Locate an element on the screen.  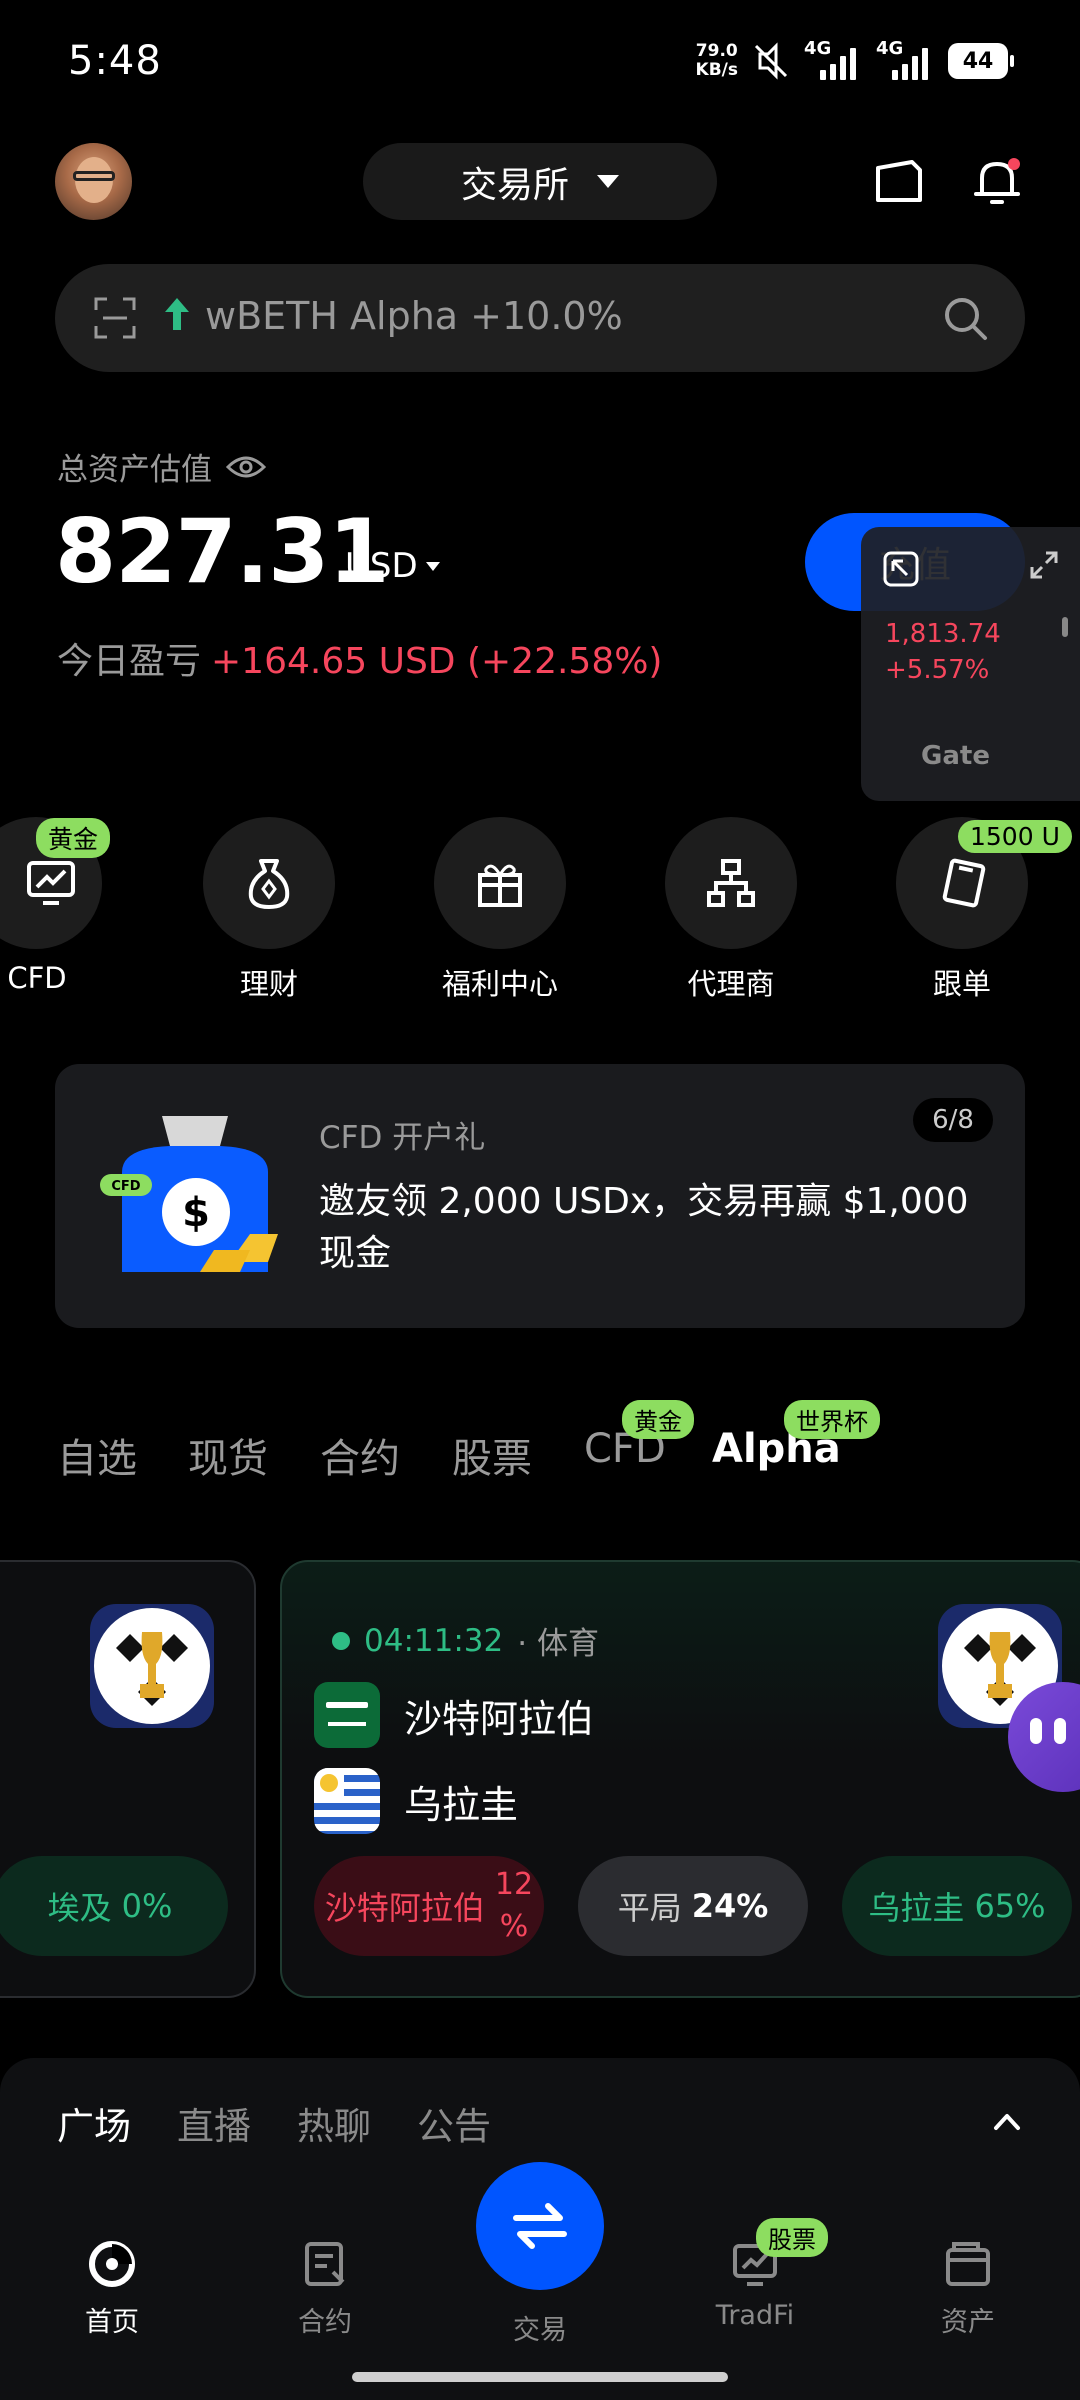
gift-icon is located at coordinates (500, 885).